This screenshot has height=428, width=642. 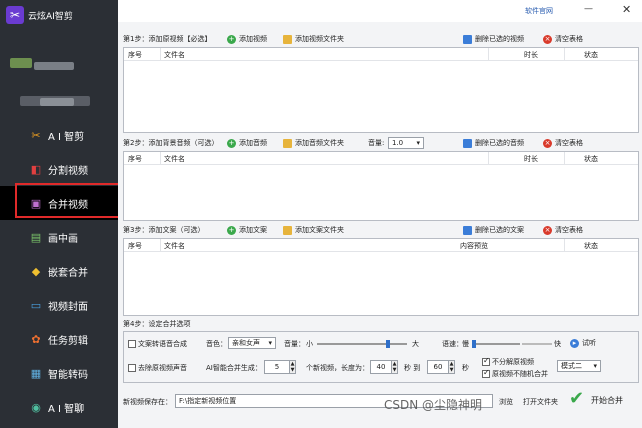 What do you see at coordinates (68, 171) in the screenshot?
I see `sidebar-item-label: 分割视频` at bounding box center [68, 171].